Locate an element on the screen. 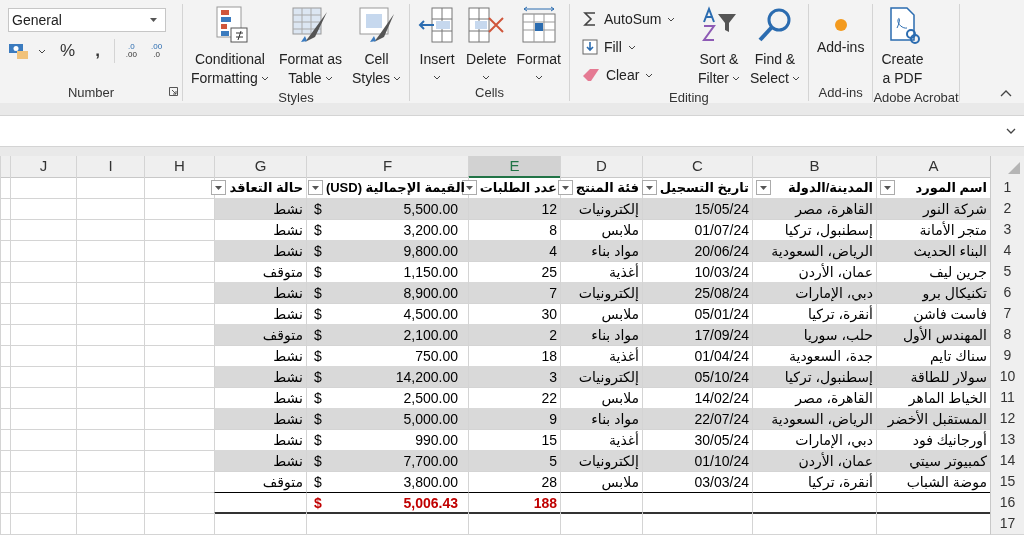  table-cell: 12 is located at coordinates (514, 209).